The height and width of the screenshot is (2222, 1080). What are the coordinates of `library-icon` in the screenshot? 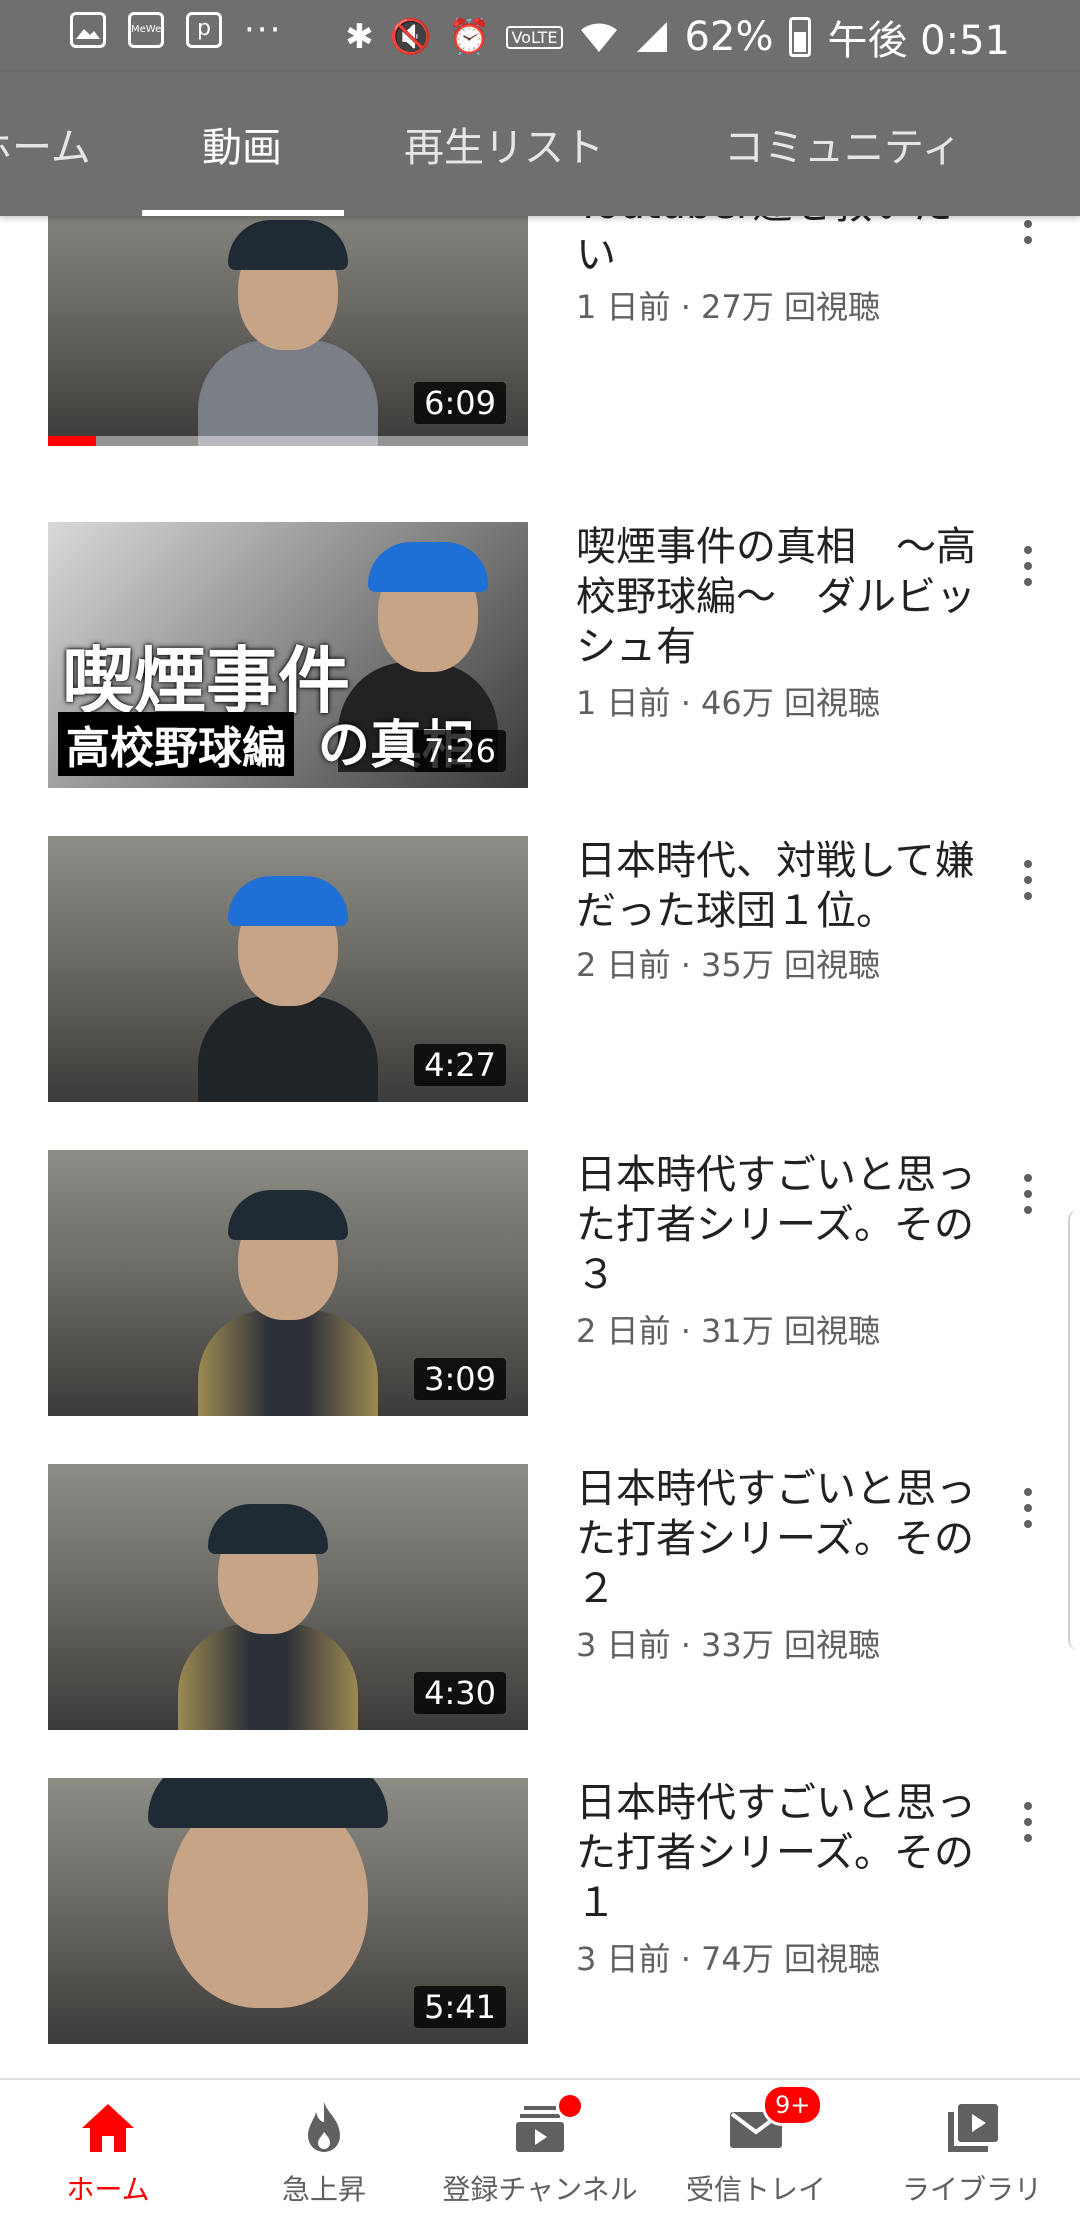 It's located at (973, 2128).